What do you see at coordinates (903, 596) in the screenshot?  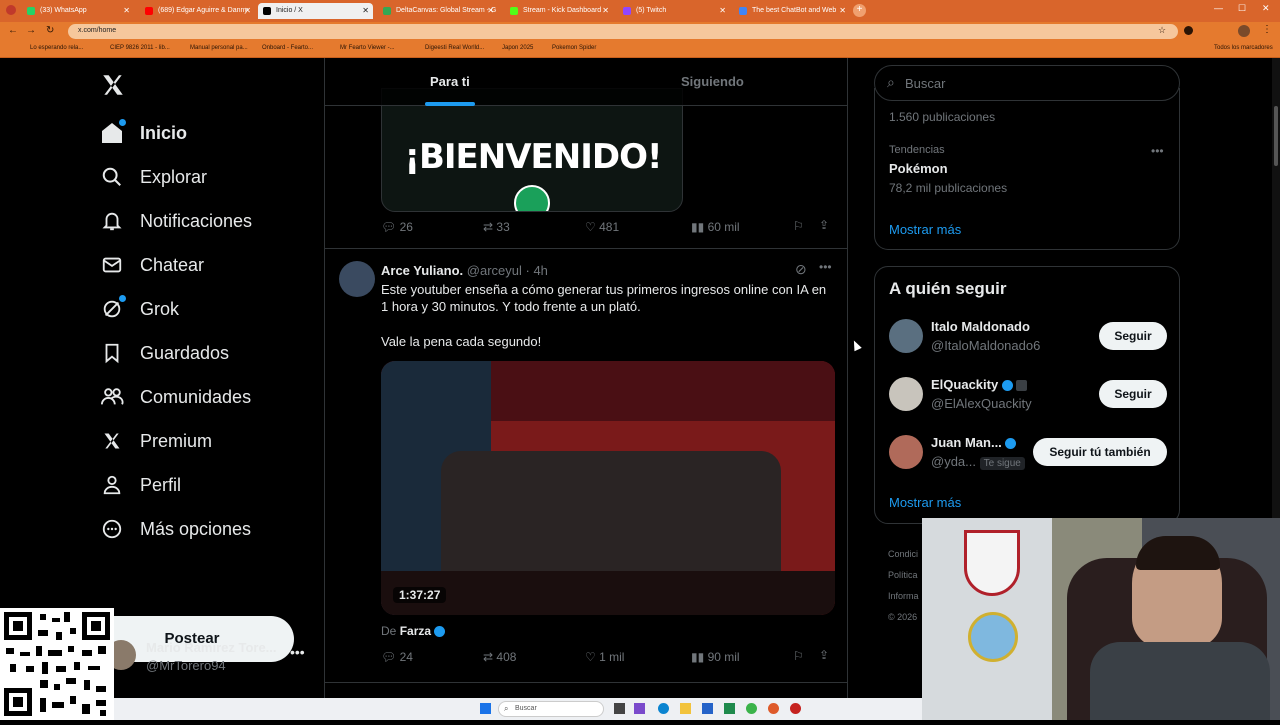 I see `footer-link: Informa` at bounding box center [903, 596].